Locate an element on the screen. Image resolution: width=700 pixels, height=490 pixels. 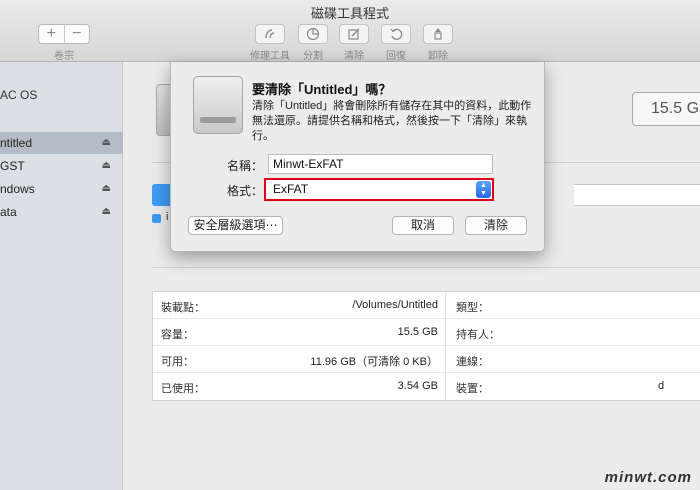
sidebar-header: AC OS is located at coordinates (19, 95).